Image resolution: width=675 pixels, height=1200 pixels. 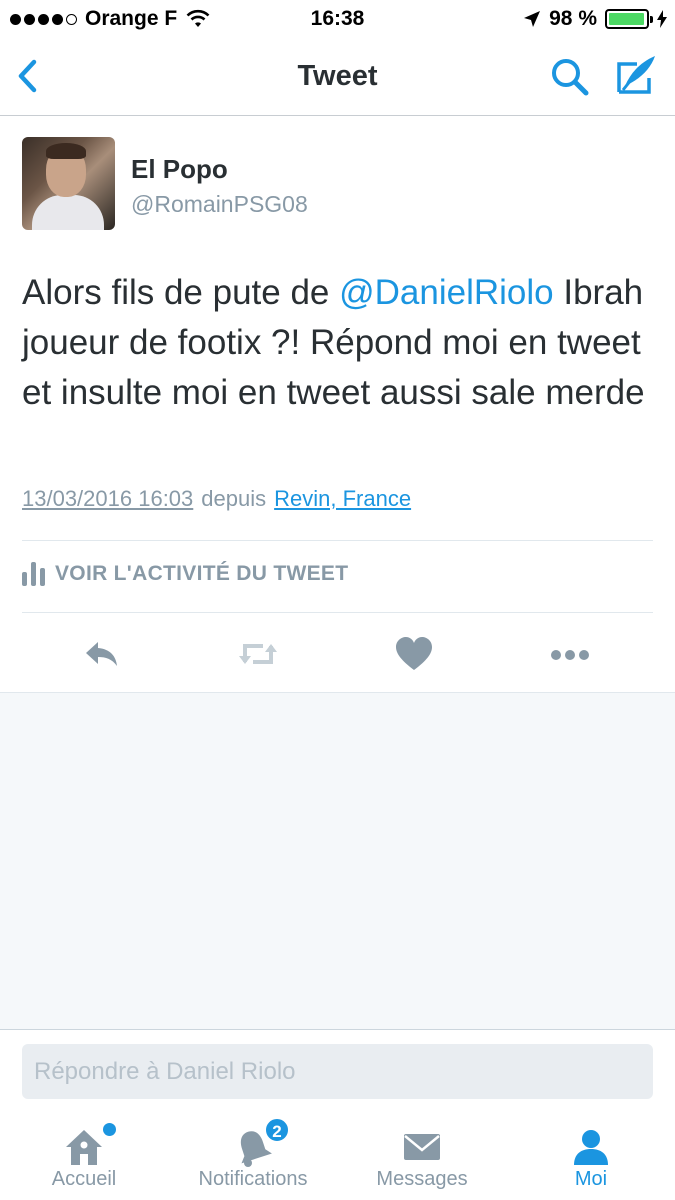 What do you see at coordinates (337, 19) in the screenshot?
I see `status-bar: Orange F 16:38 98 %` at bounding box center [337, 19].